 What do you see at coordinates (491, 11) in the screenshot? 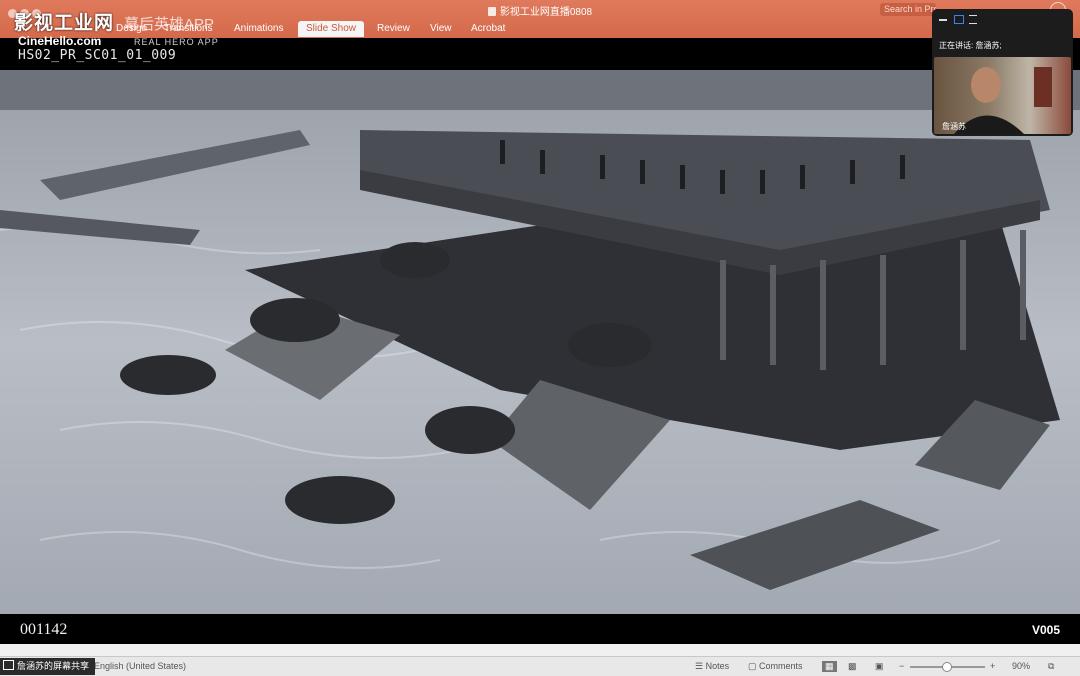
I see `document-icon` at bounding box center [491, 11].